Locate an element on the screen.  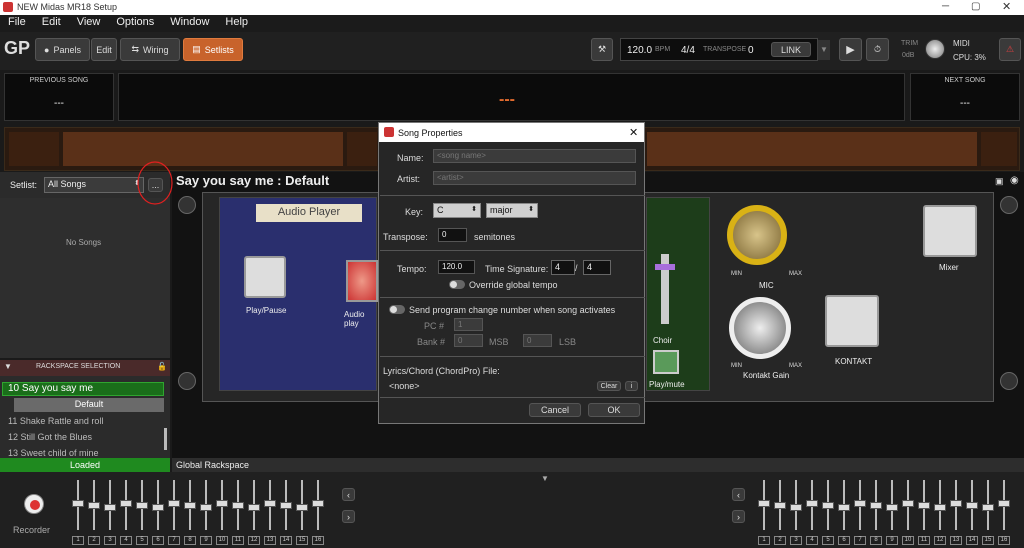
menu-file: File is located at coordinates (17, 22).